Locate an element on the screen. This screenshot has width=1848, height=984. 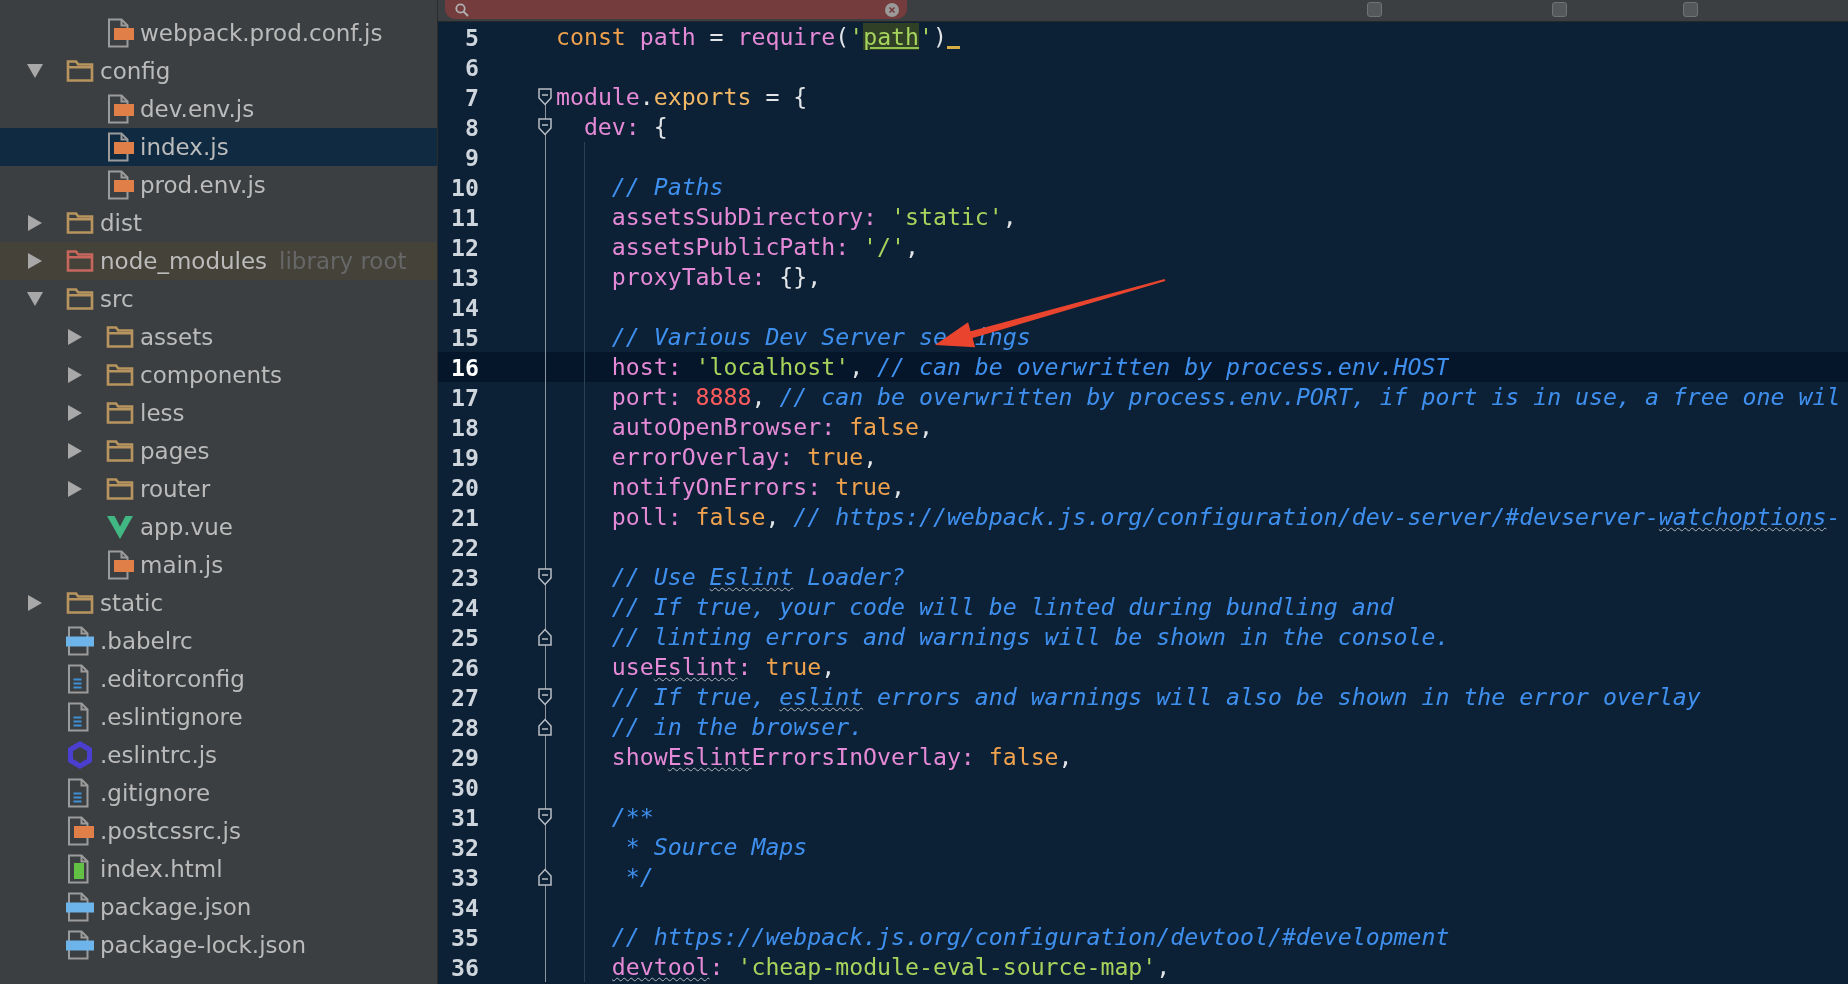
tree-item: main.js is located at coordinates (218, 565).